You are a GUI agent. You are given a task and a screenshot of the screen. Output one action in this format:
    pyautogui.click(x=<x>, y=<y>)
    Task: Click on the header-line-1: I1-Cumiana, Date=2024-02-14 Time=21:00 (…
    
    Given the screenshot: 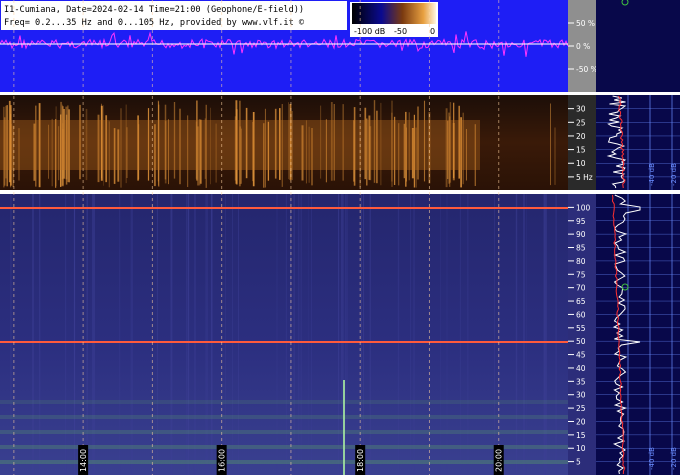 What is the action you would take?
    pyautogui.click(x=154, y=10)
    